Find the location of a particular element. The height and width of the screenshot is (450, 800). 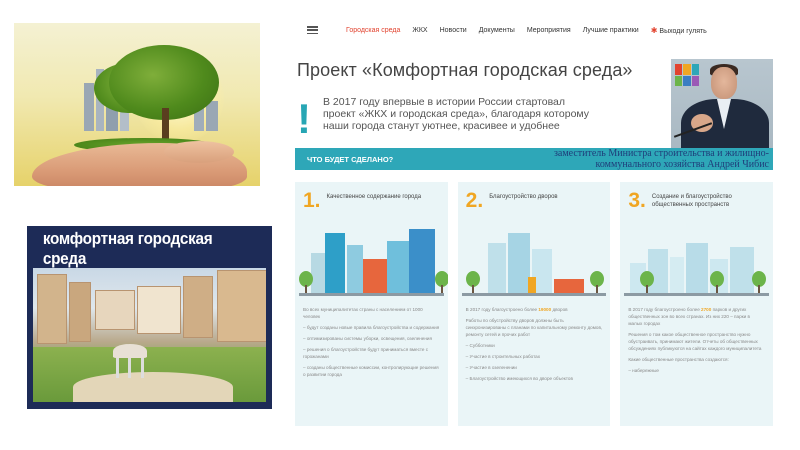

column-text: – Участие в озеленении is located at coordinates (491, 367).